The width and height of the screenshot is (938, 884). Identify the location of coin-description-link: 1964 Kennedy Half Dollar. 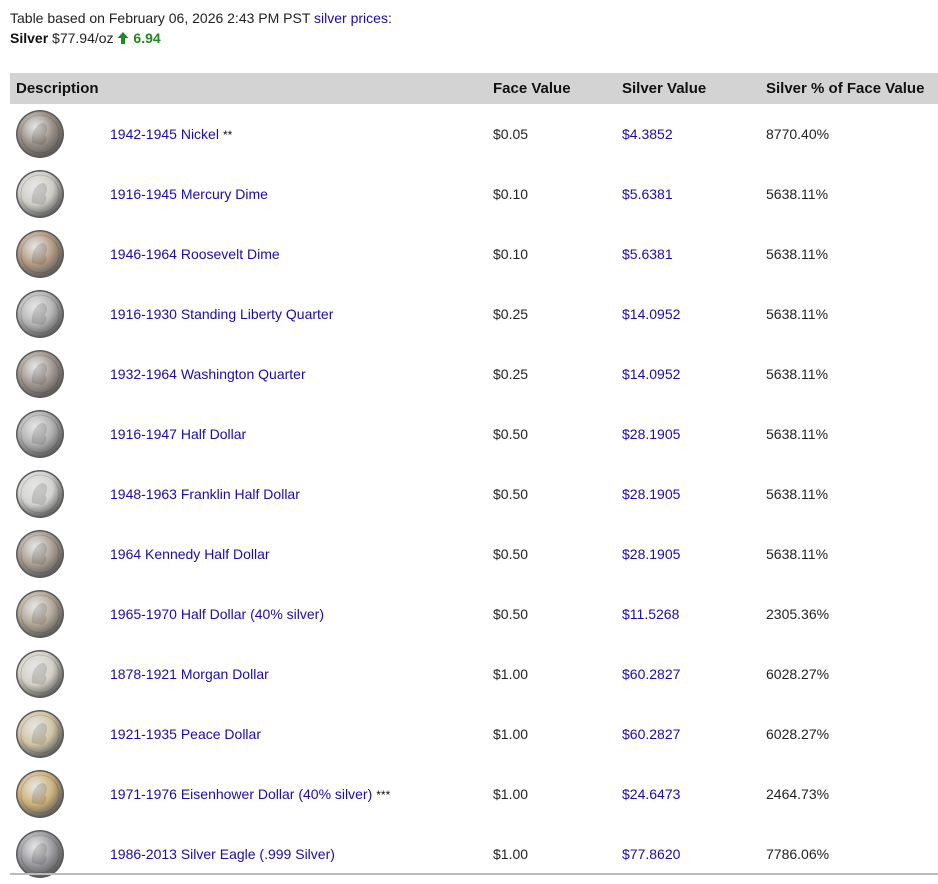
(301, 554).